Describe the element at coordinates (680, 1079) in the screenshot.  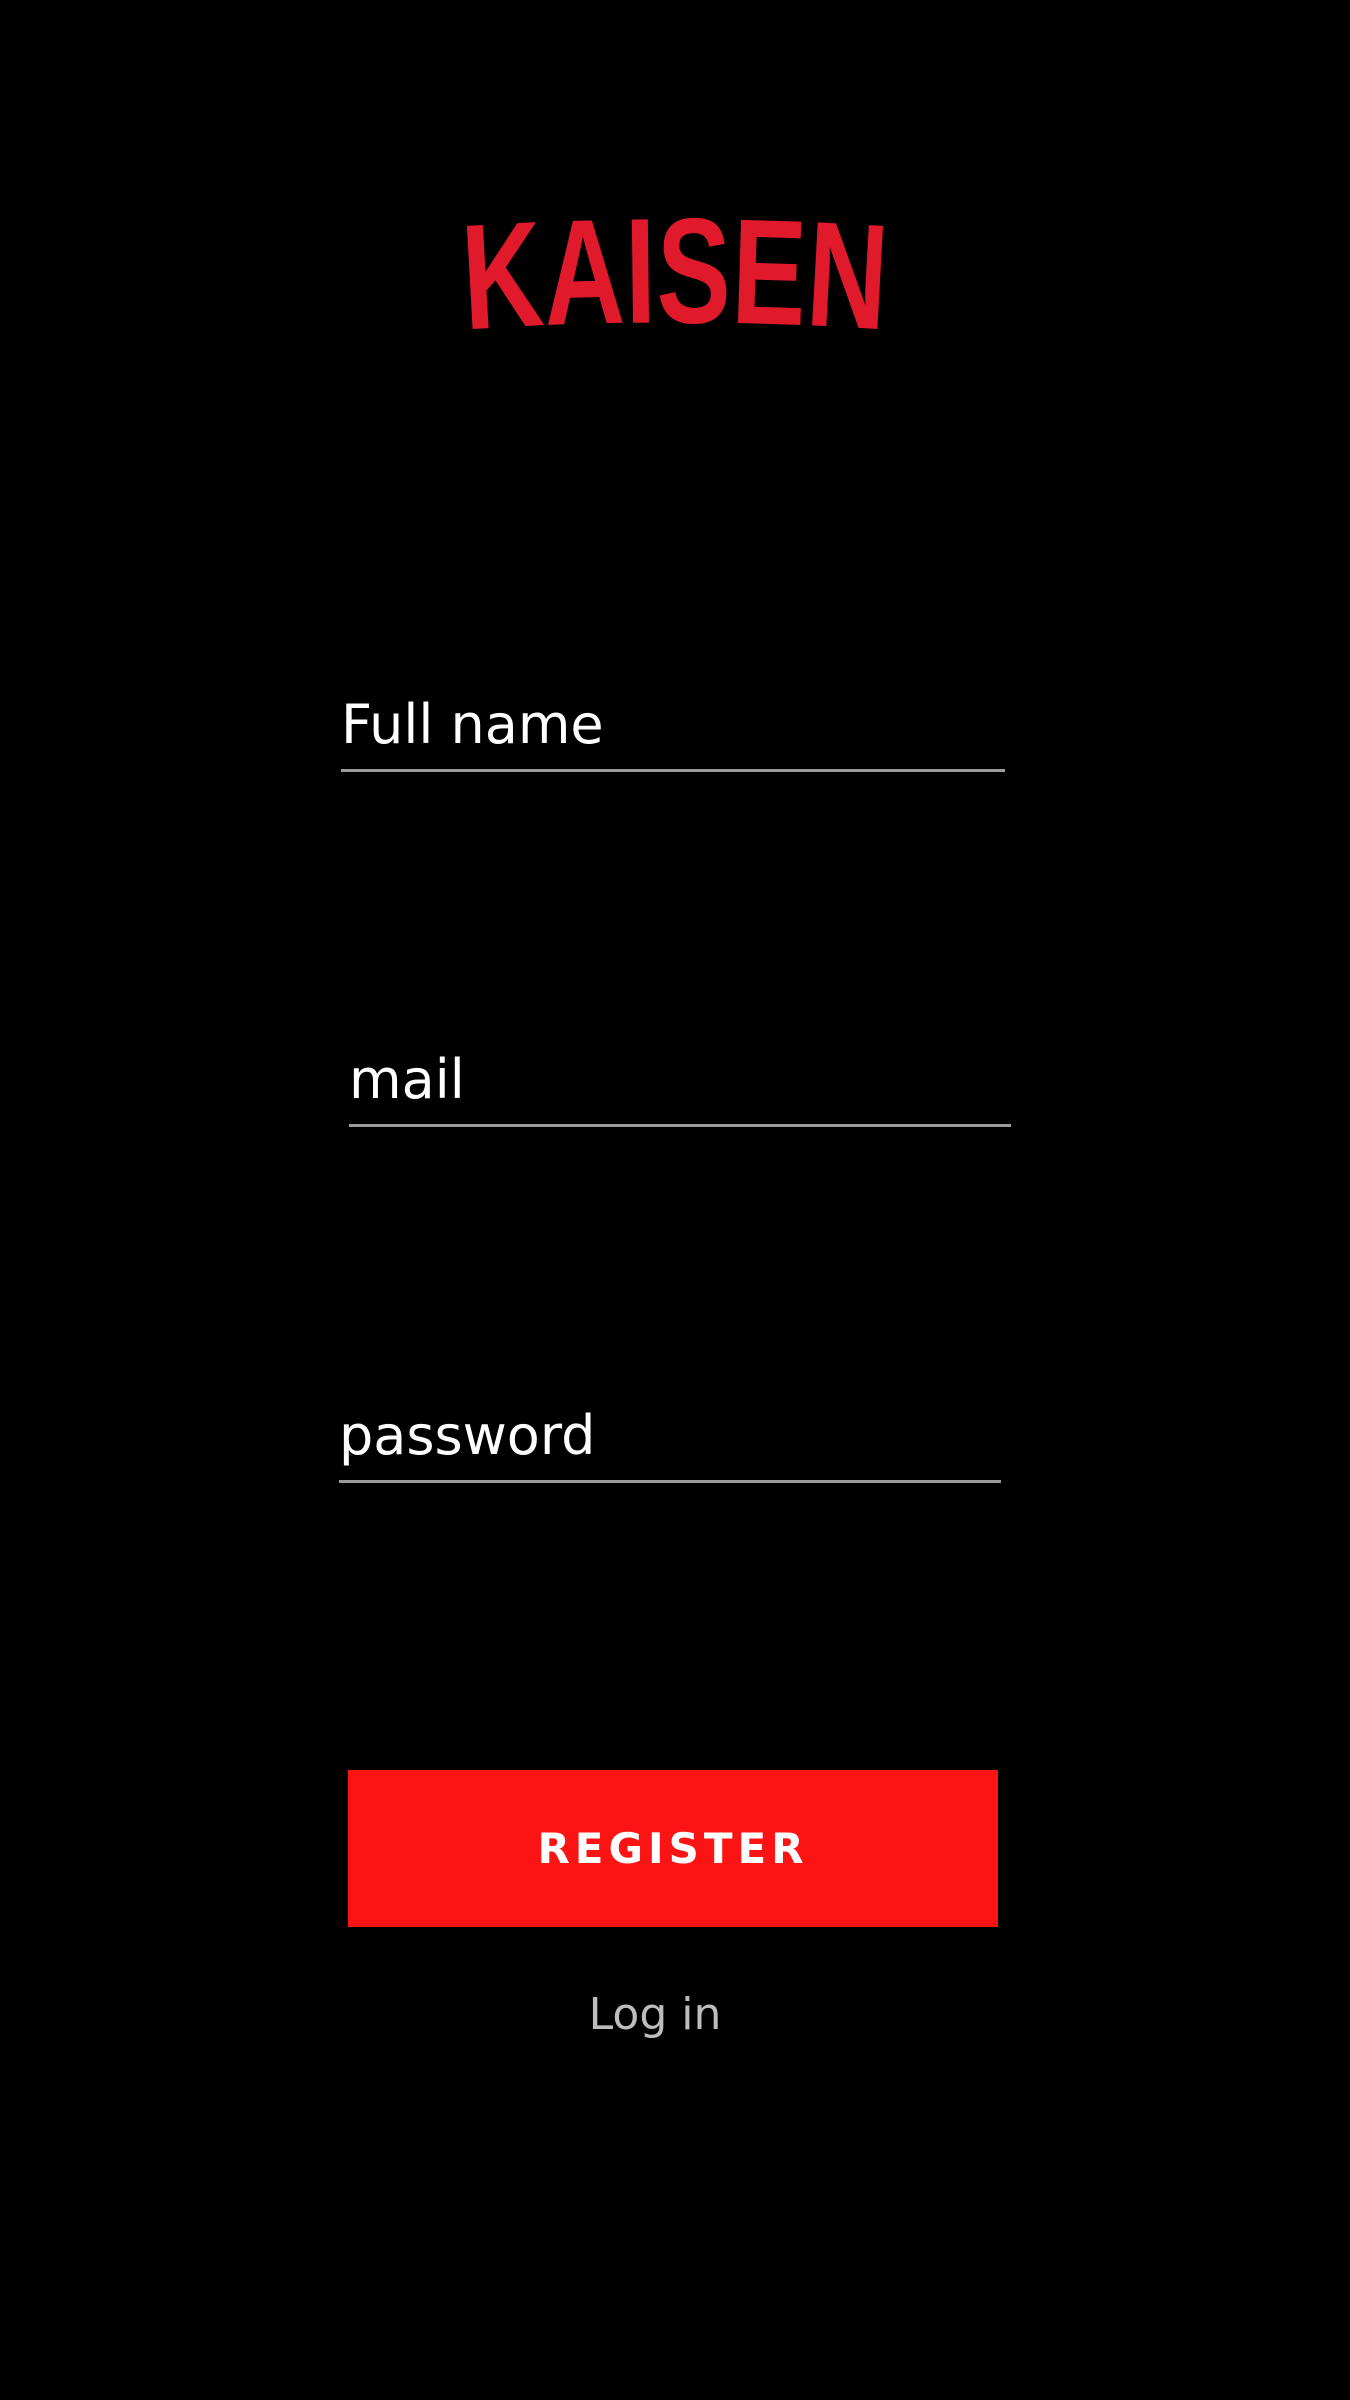
I see `mail-input` at that location.